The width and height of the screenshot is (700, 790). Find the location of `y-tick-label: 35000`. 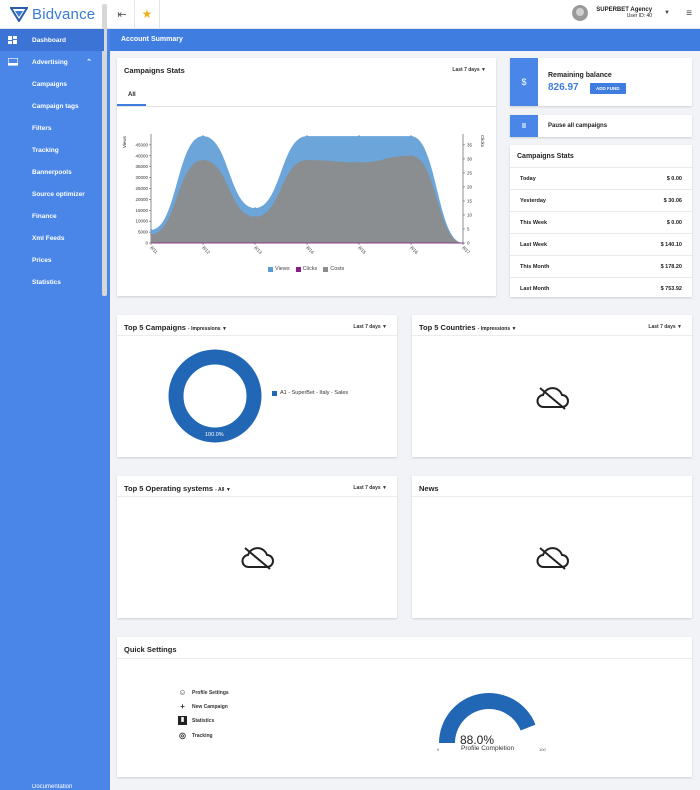

y-tick-label: 35000 is located at coordinates (141, 166).